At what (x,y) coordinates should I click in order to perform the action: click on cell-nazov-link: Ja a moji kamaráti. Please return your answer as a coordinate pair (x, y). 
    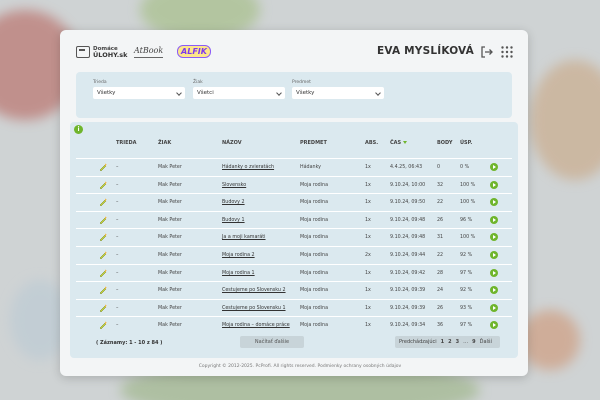
    Looking at the image, I should click on (244, 237).